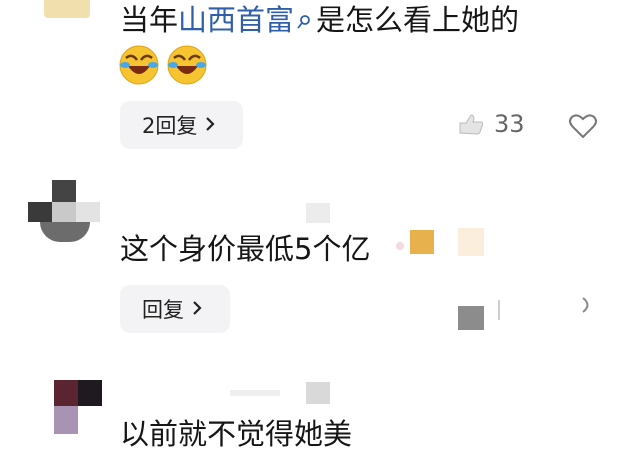  What do you see at coordinates (443, 243) in the screenshot?
I see `sticker-icon` at bounding box center [443, 243].